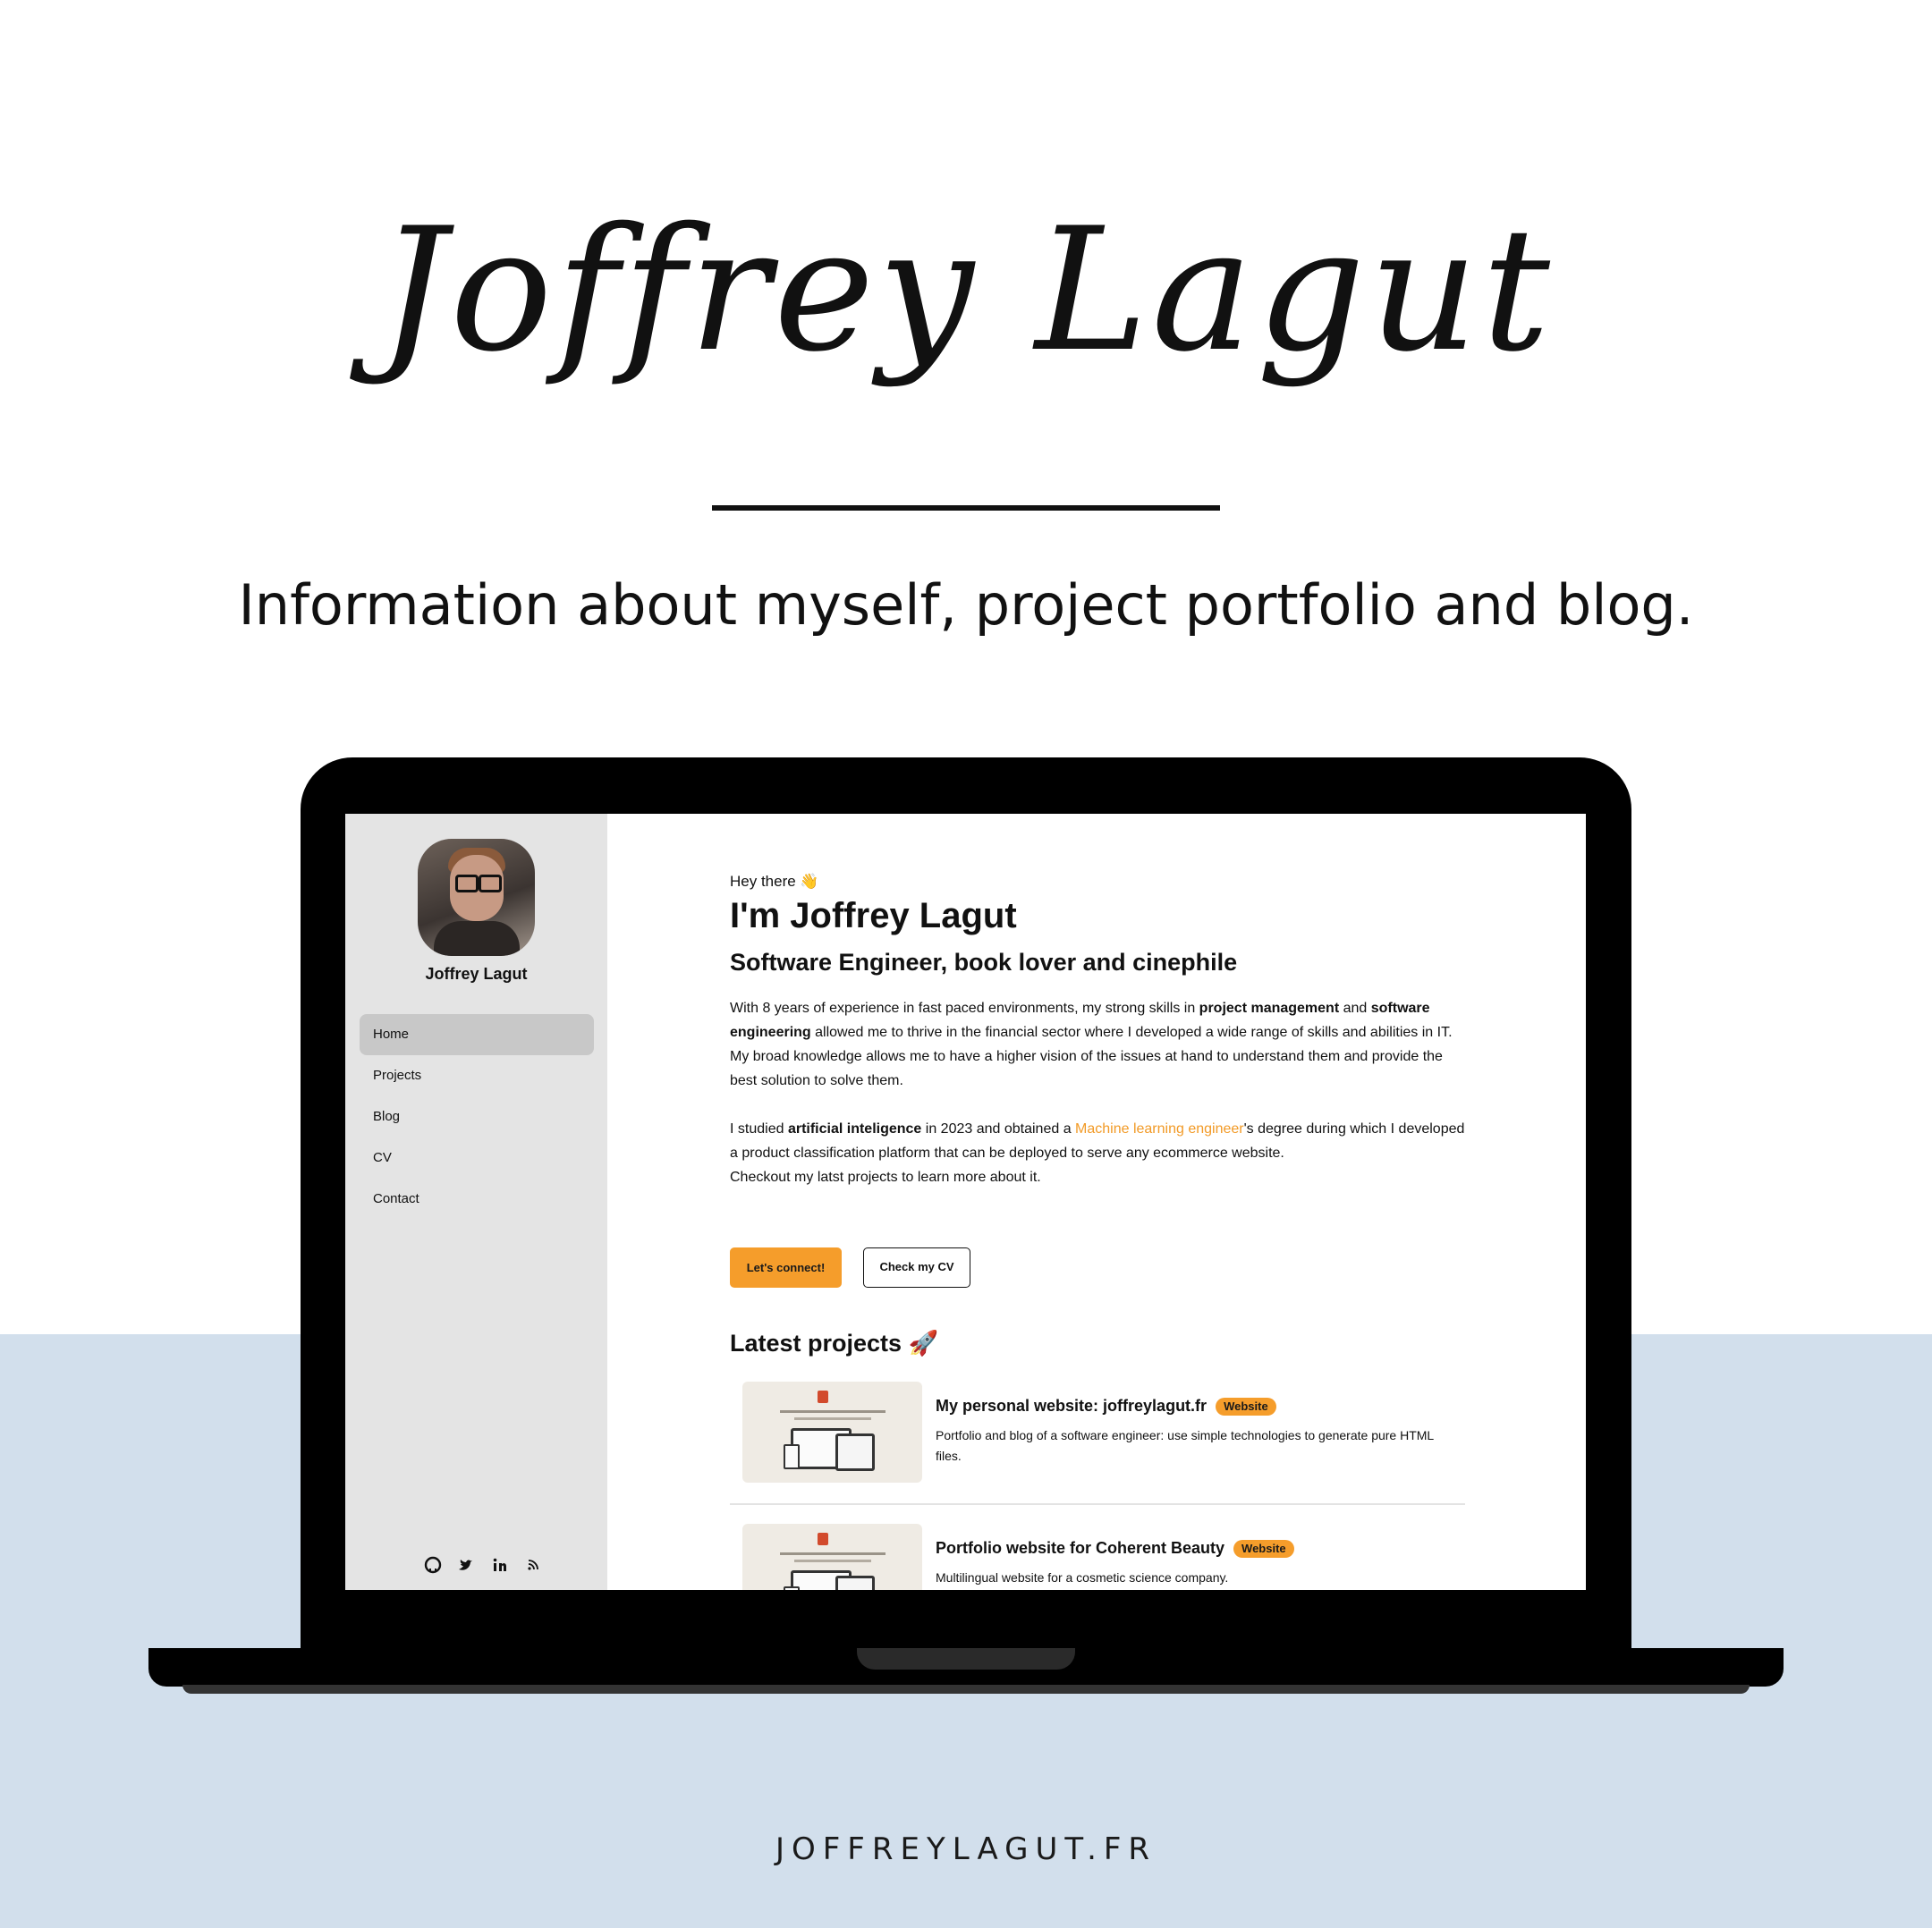  I want to click on social-links, so click(483, 1565).